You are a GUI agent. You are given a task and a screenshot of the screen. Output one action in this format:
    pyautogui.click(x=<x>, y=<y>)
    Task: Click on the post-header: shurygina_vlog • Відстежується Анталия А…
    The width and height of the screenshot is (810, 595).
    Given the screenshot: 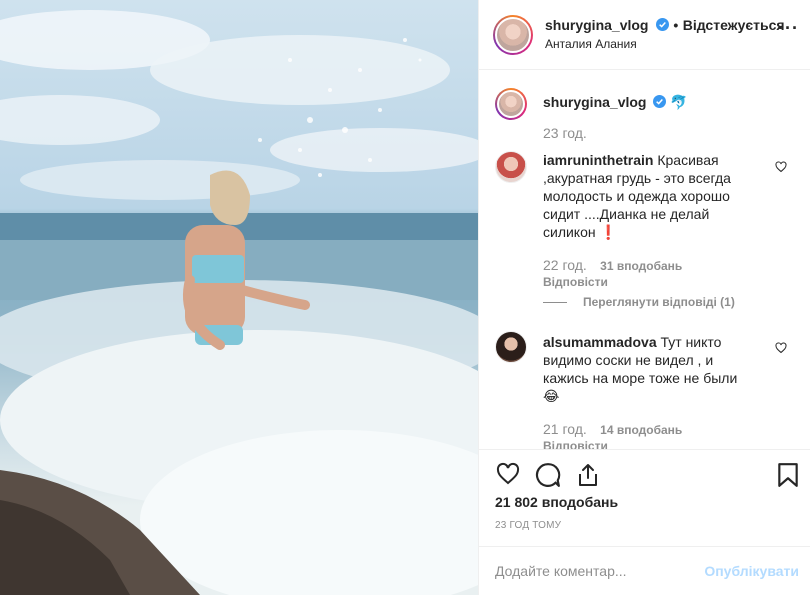 What is the action you would take?
    pyautogui.click(x=644, y=35)
    